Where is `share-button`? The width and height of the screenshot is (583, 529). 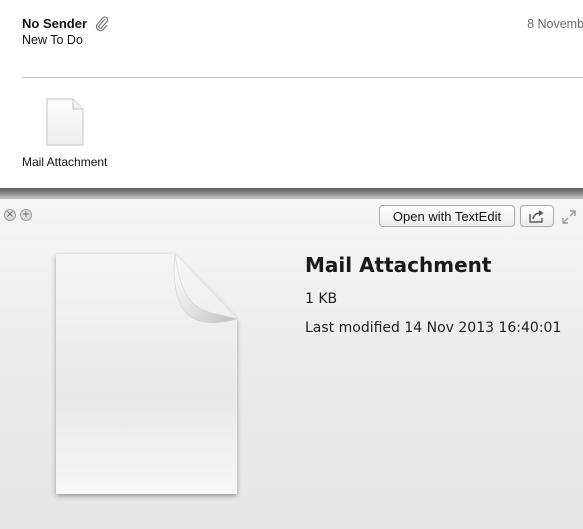 share-button is located at coordinates (537, 216).